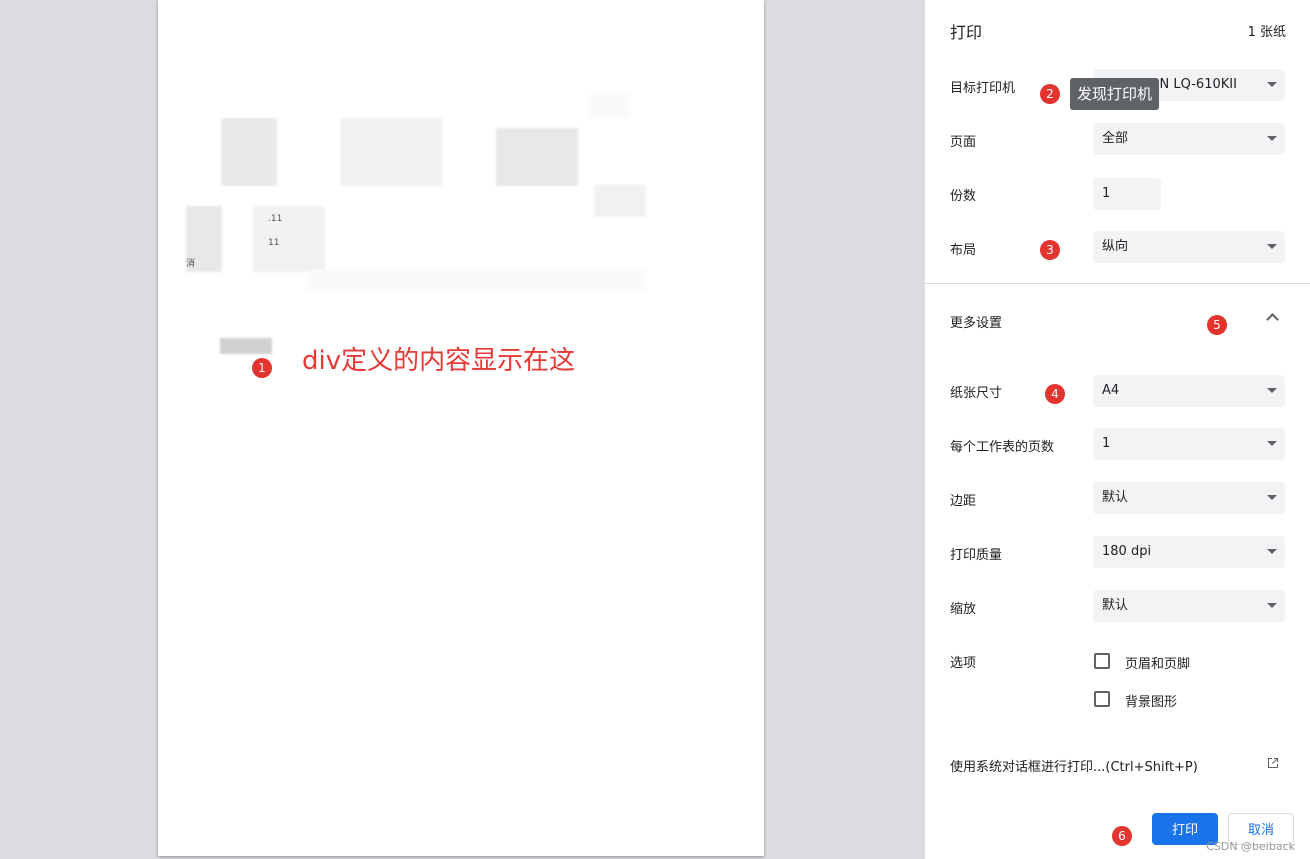  What do you see at coordinates (963, 663) in the screenshot?
I see `options-label: 选项` at bounding box center [963, 663].